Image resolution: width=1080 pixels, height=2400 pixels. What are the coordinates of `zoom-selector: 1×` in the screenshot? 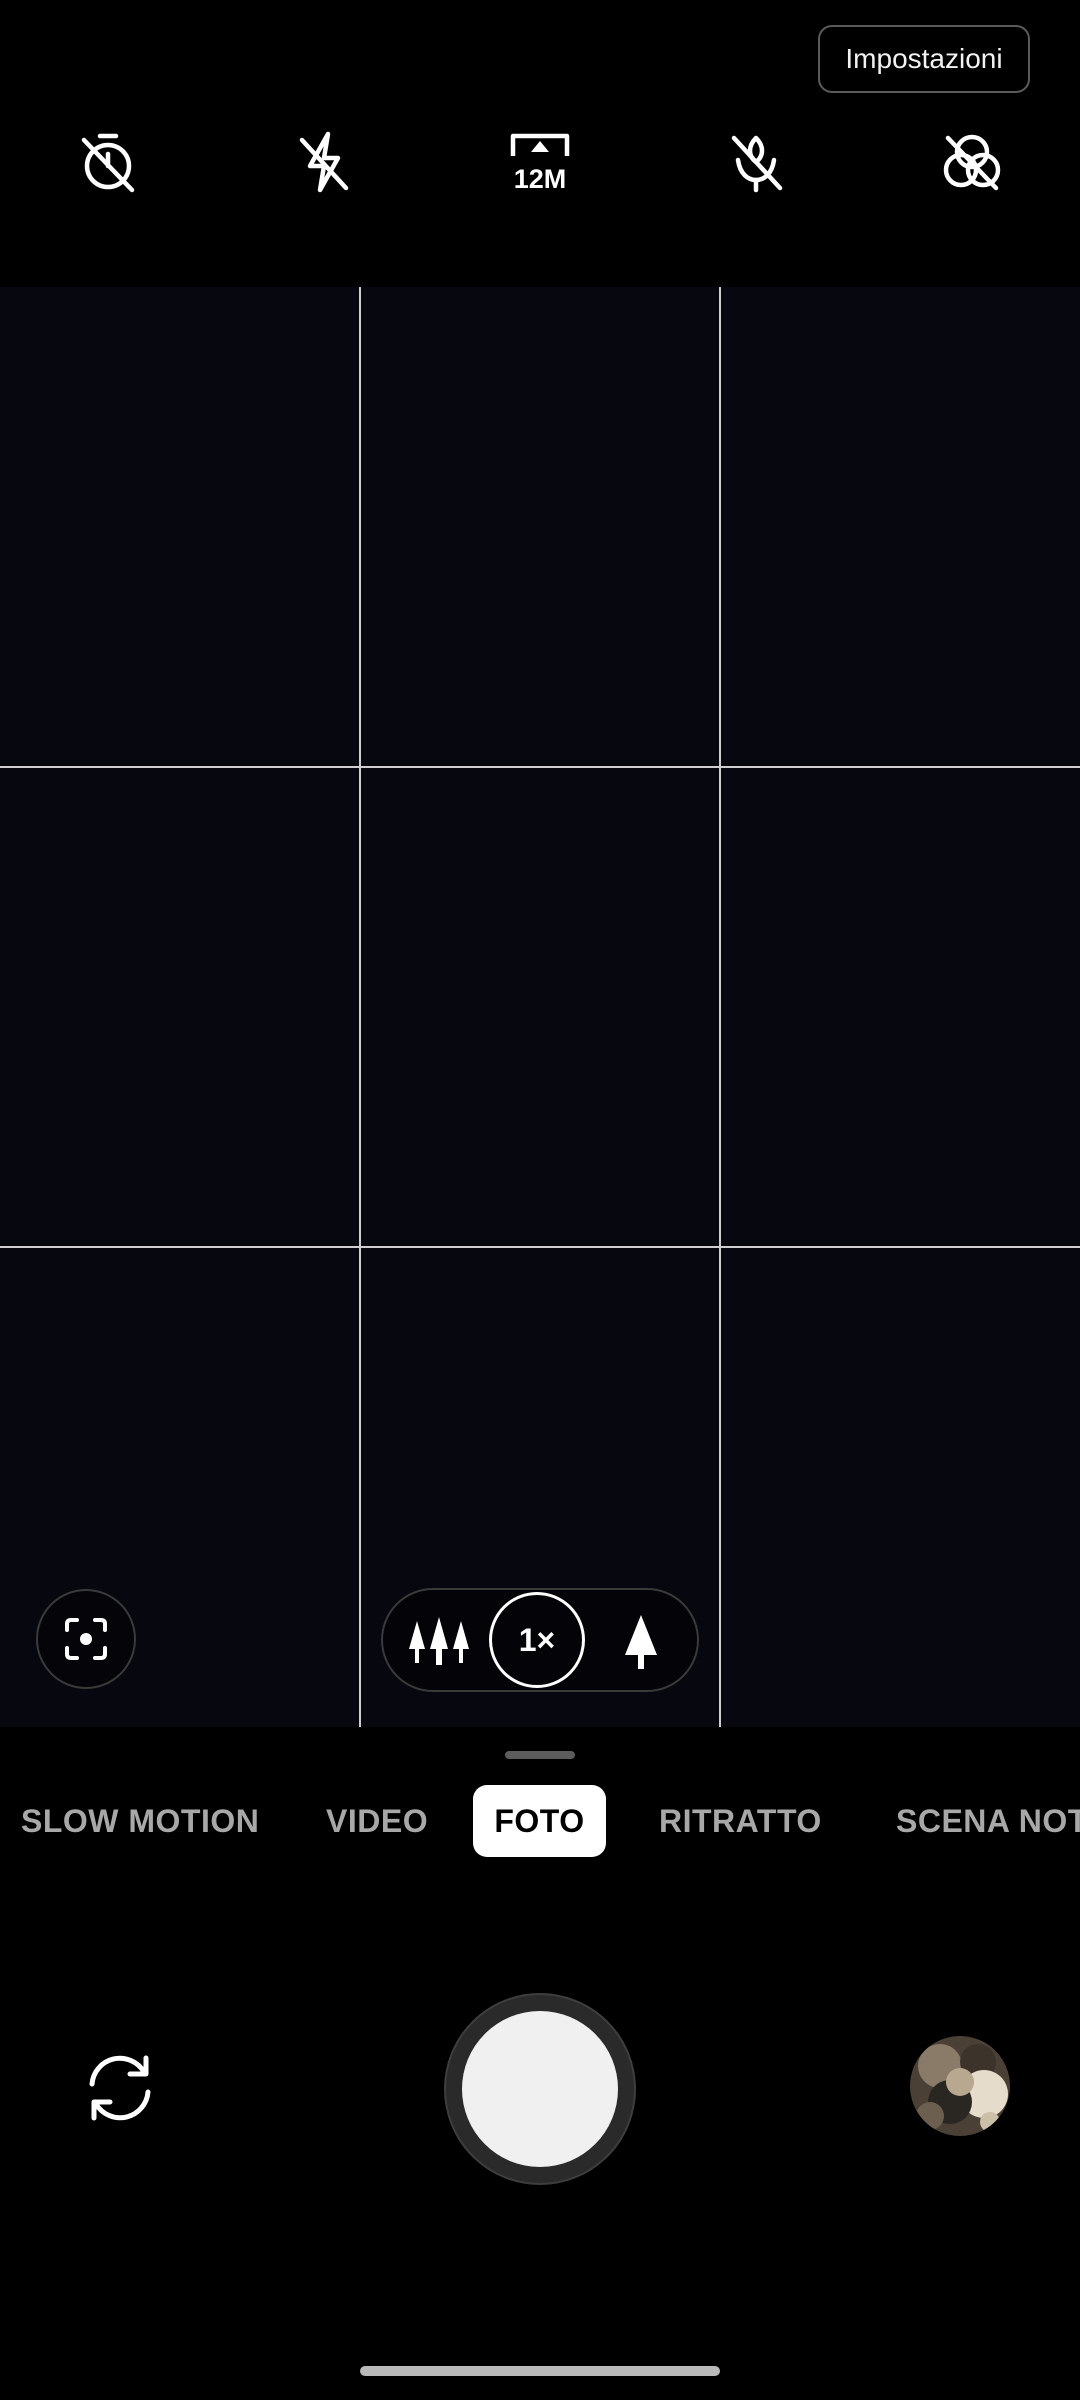 It's located at (540, 1640).